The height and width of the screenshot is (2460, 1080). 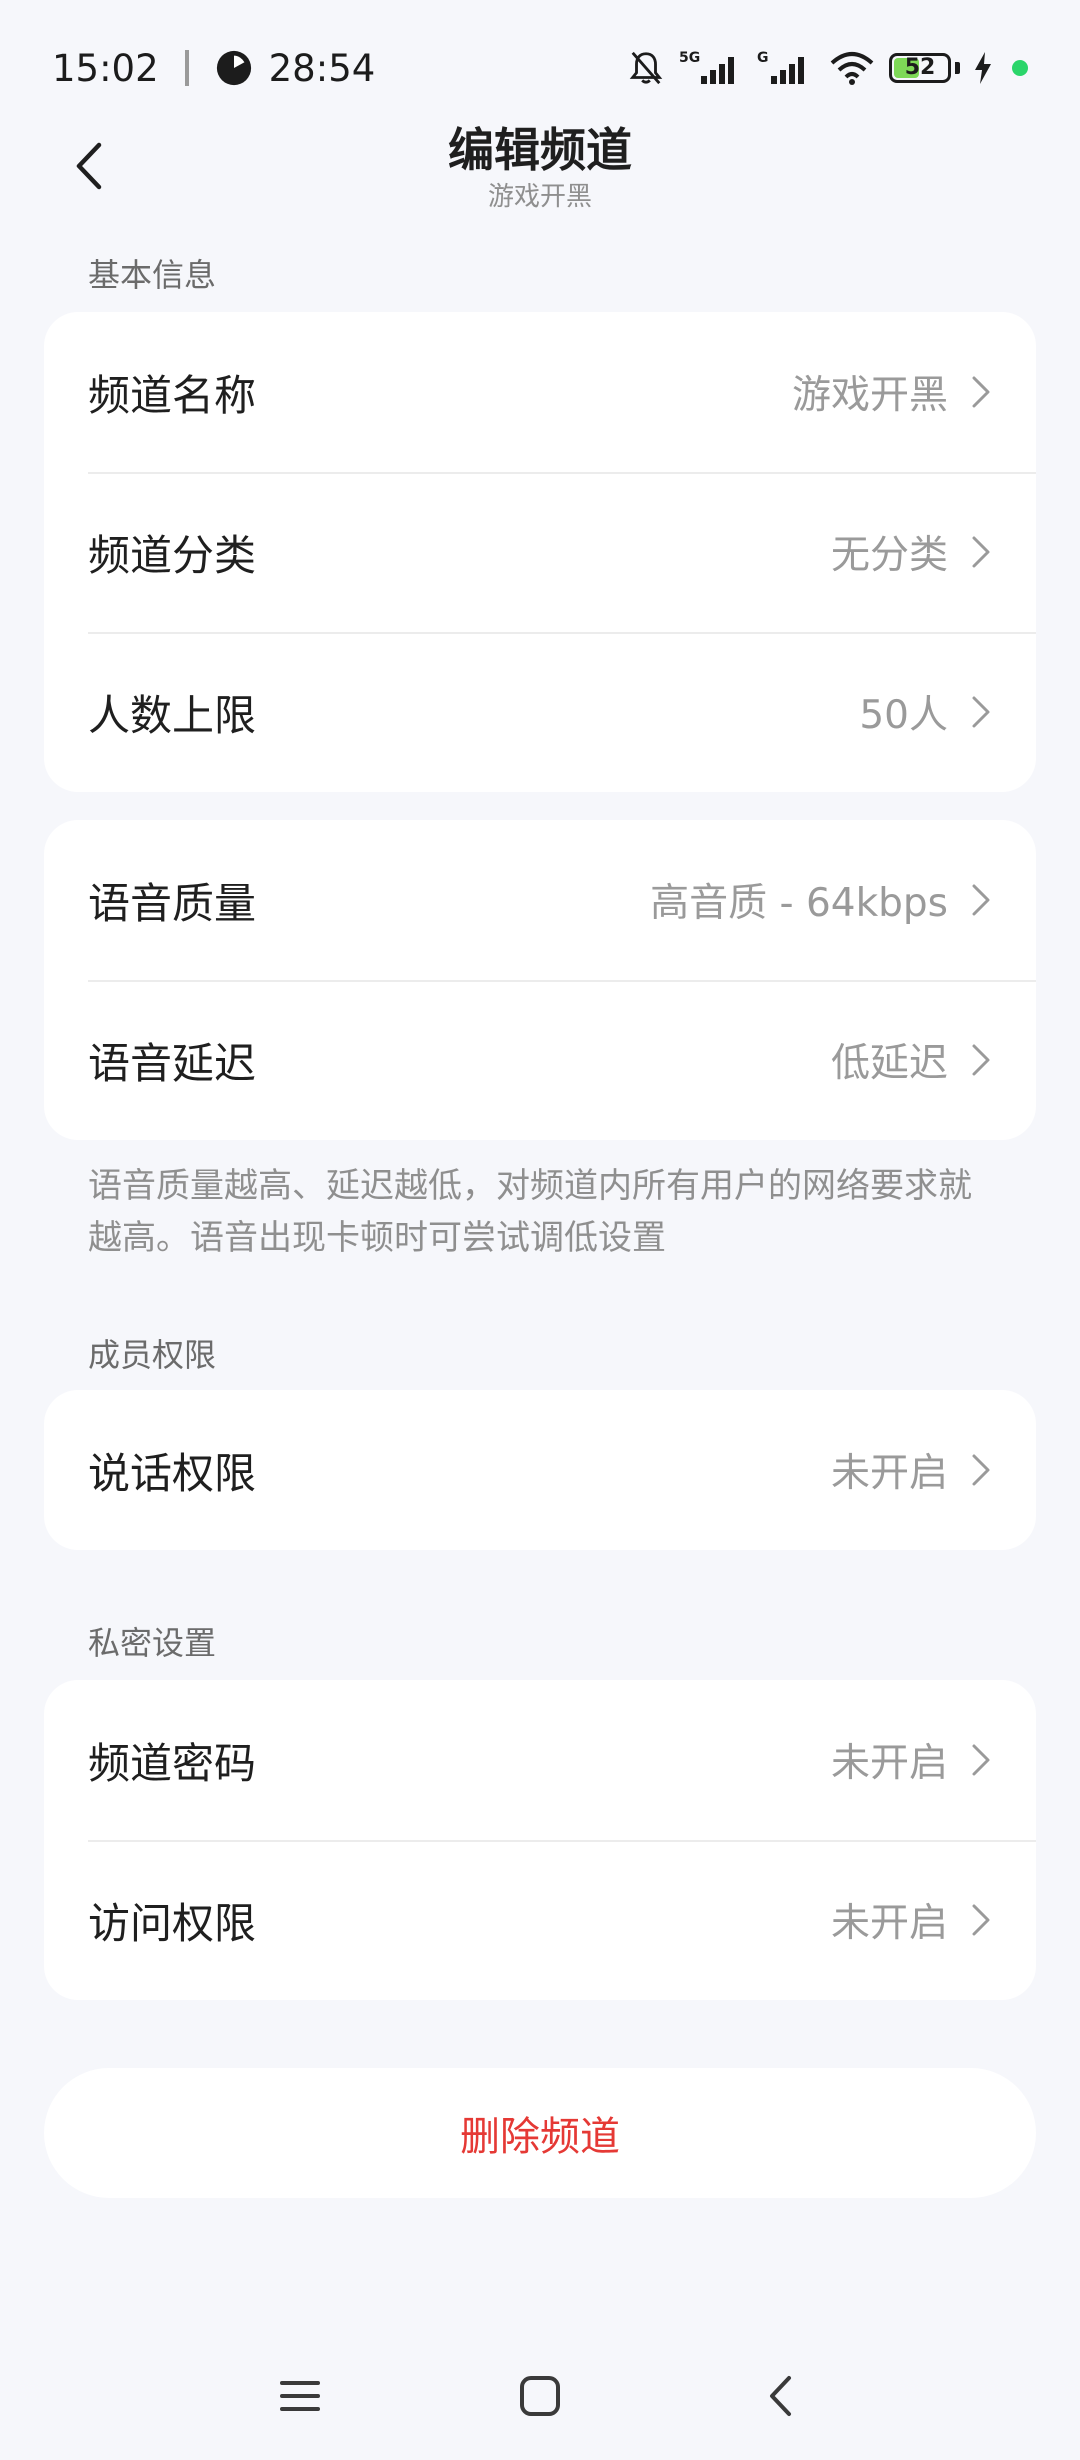 I want to click on row-label: 人数上限, so click(x=172, y=715).